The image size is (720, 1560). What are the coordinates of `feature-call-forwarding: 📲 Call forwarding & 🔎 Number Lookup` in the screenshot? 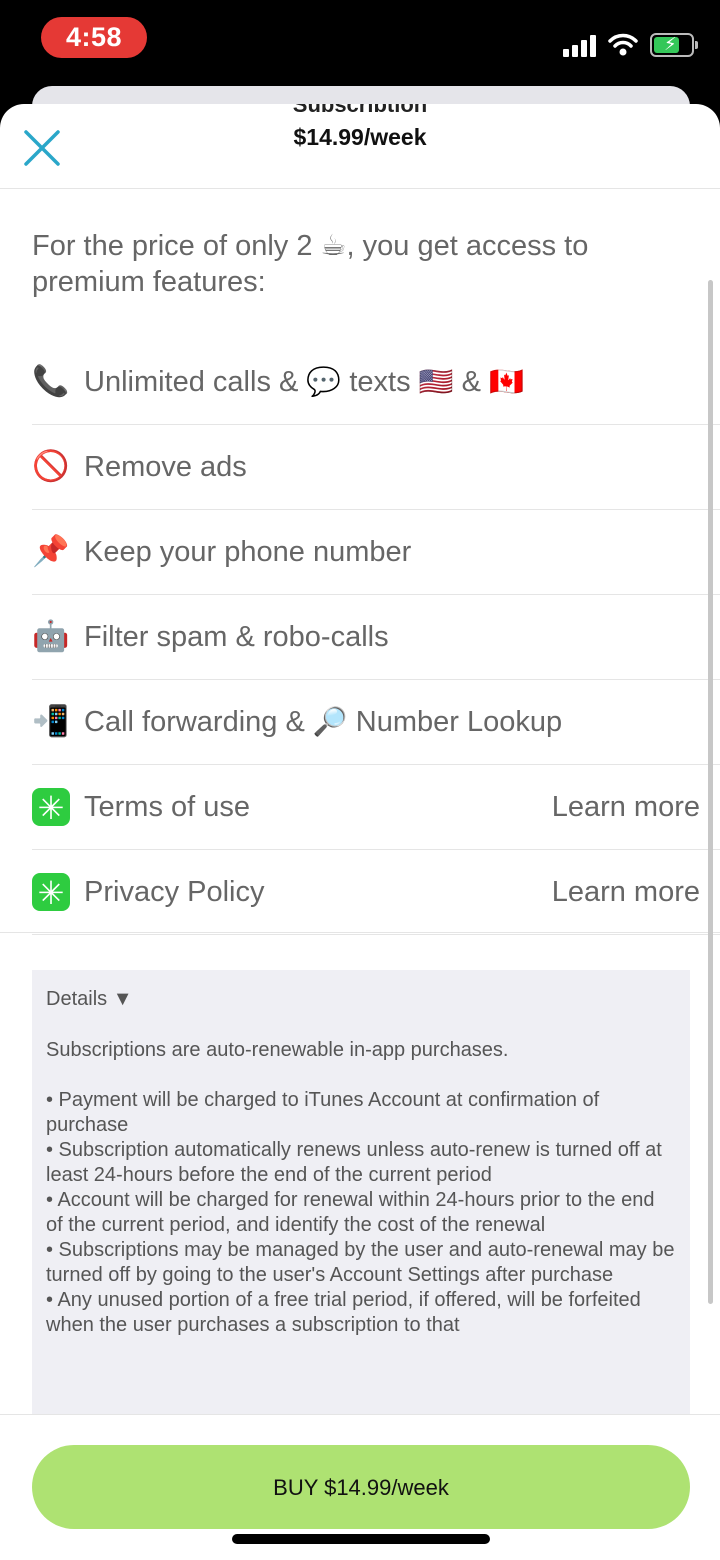 It's located at (376, 722).